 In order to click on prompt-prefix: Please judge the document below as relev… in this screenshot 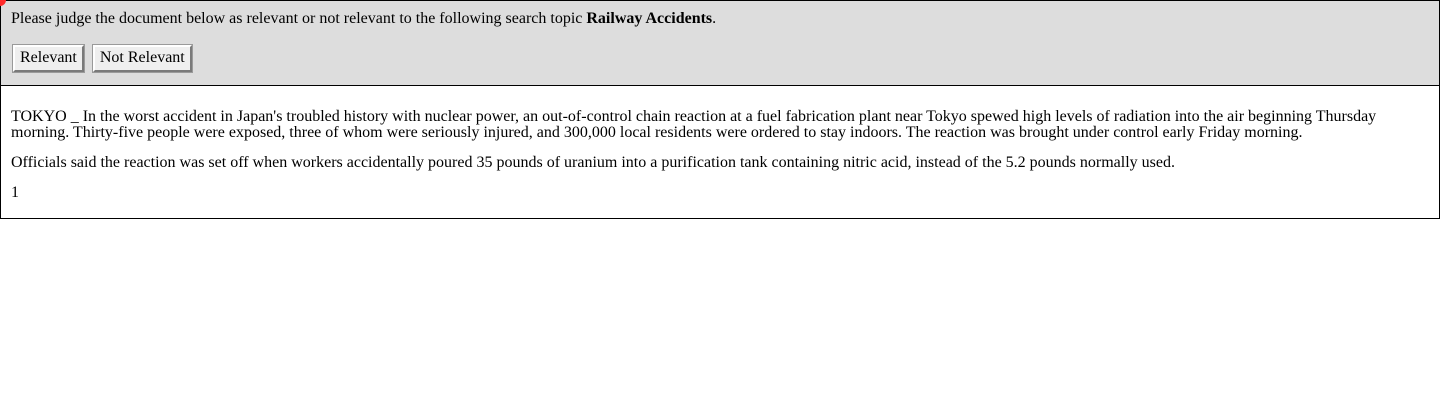, I will do `click(299, 18)`.